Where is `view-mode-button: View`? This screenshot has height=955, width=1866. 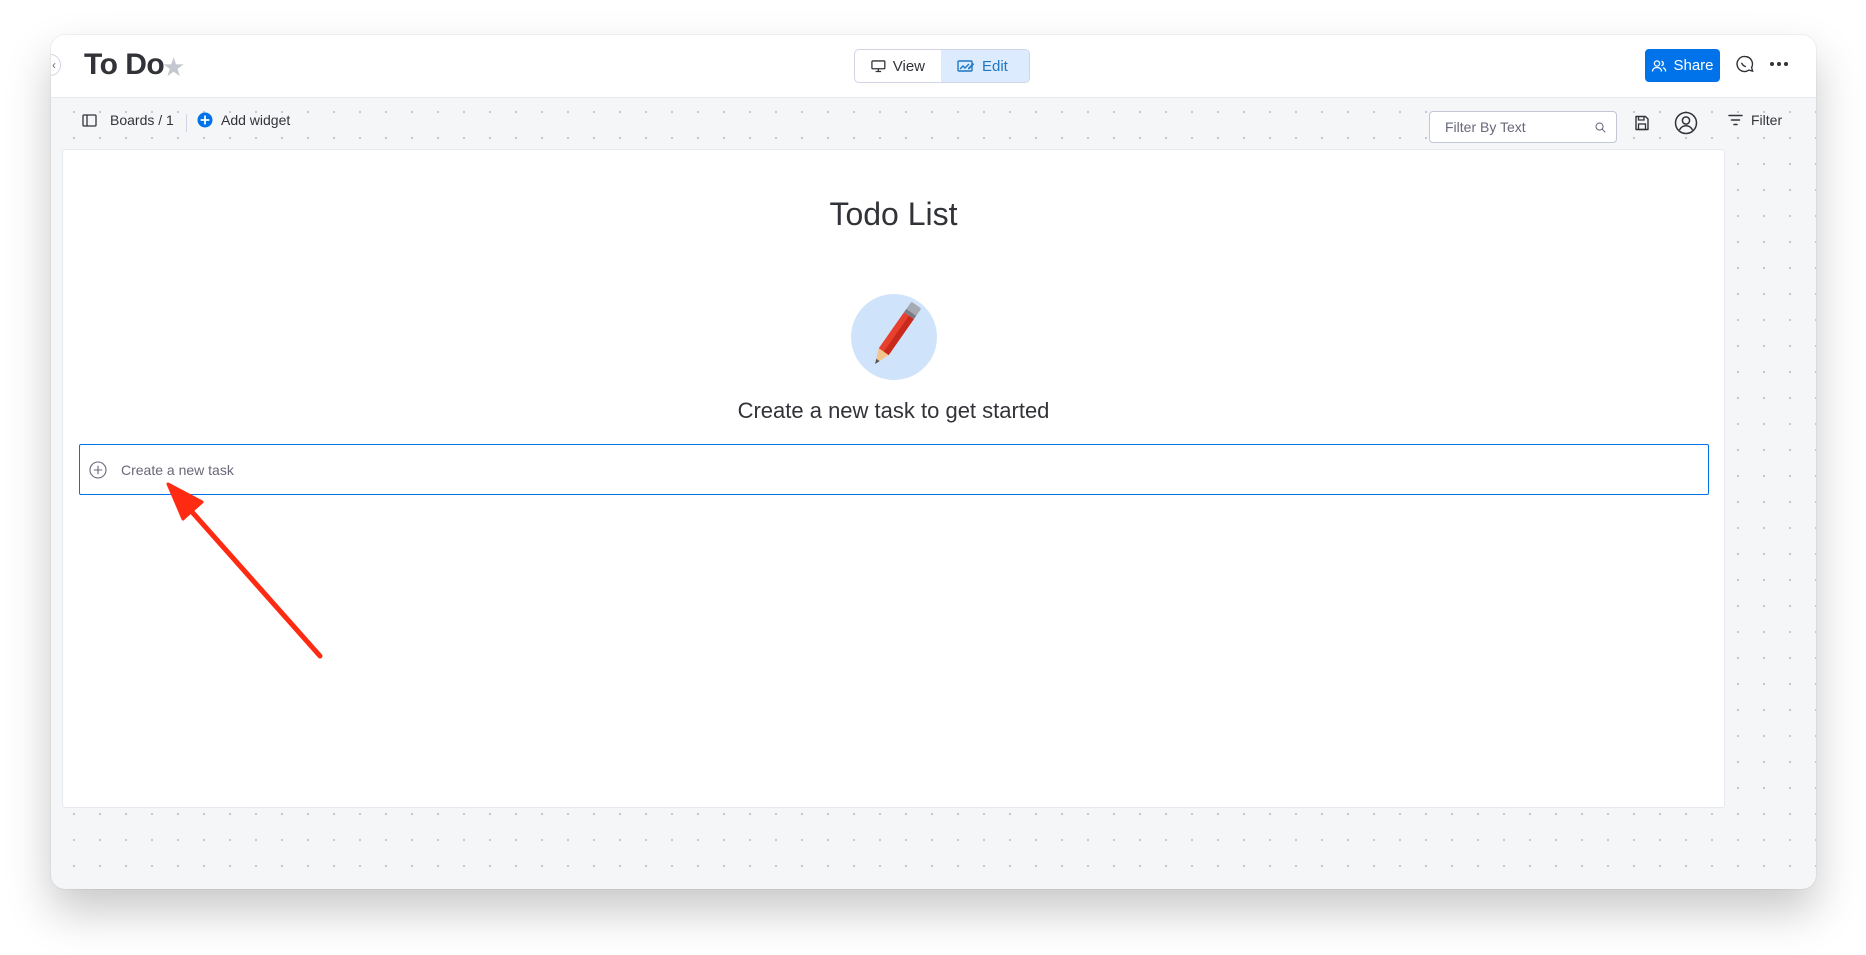 view-mode-button: View is located at coordinates (898, 66).